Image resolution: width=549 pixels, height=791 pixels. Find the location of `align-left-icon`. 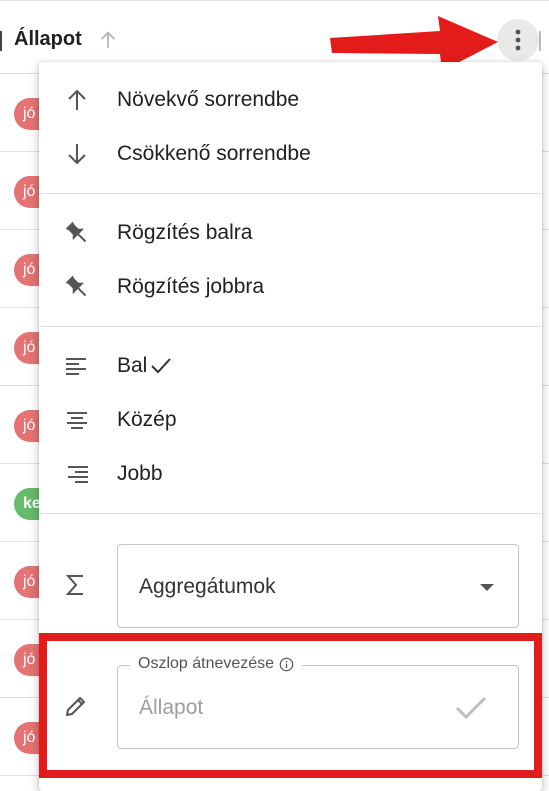

align-left-icon is located at coordinates (76, 366).